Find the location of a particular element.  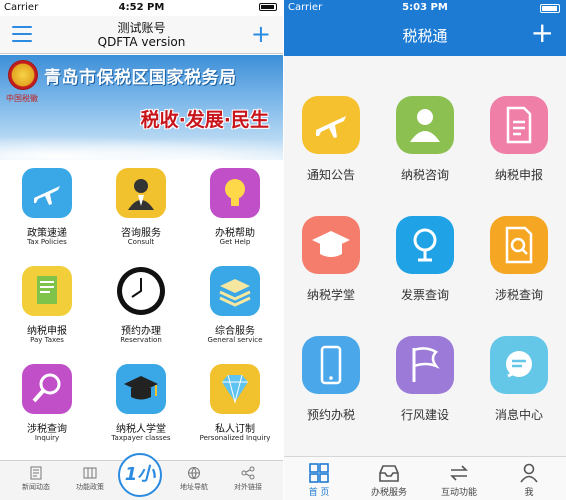

tab-label: 功能政策 is located at coordinates (90, 487).